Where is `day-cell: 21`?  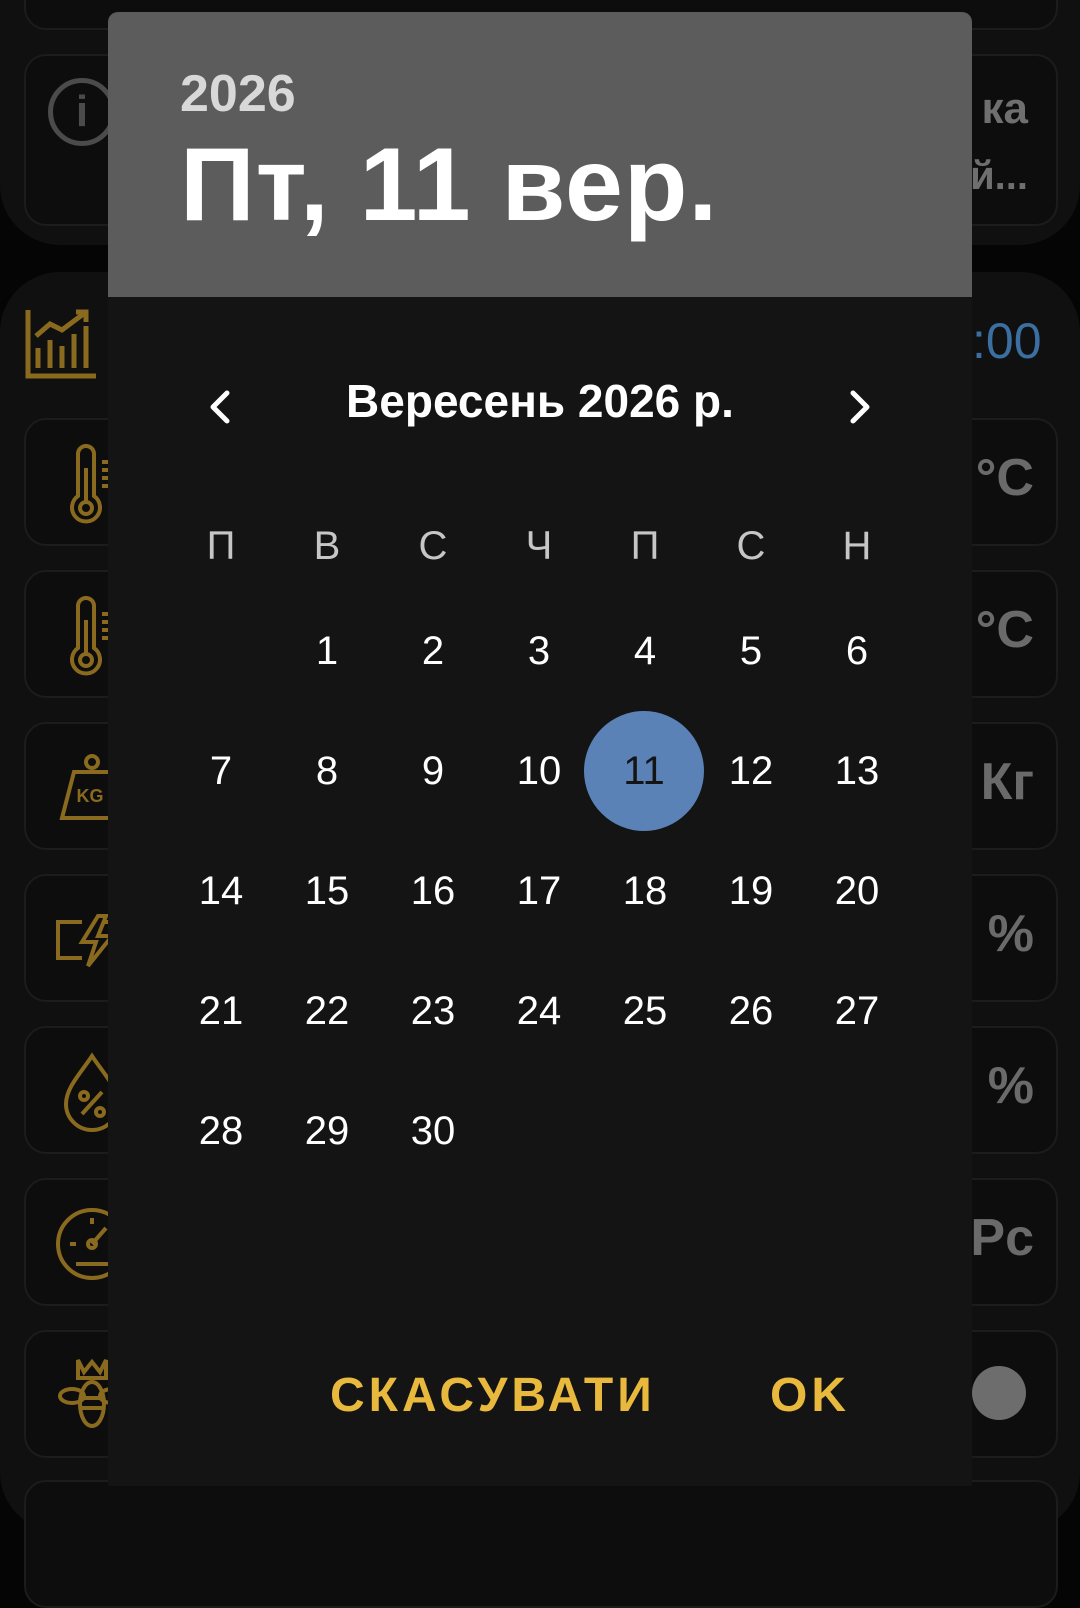
day-cell: 21 is located at coordinates (221, 1011).